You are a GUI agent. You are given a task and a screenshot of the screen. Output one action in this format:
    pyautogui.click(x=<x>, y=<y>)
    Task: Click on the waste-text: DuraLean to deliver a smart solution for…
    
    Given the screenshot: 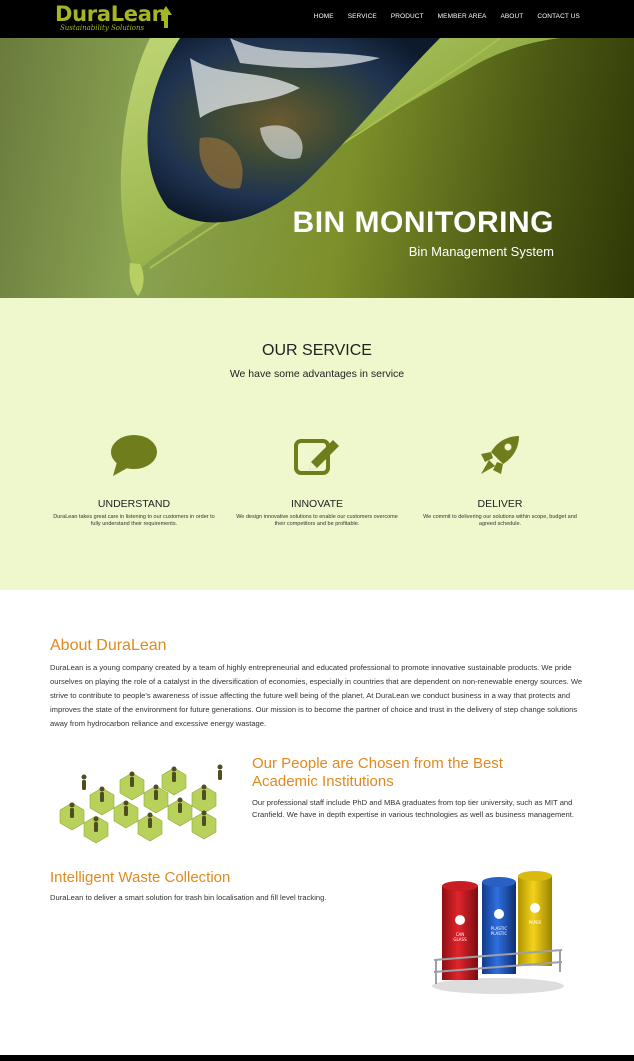 What is the action you would take?
    pyautogui.click(x=188, y=897)
    